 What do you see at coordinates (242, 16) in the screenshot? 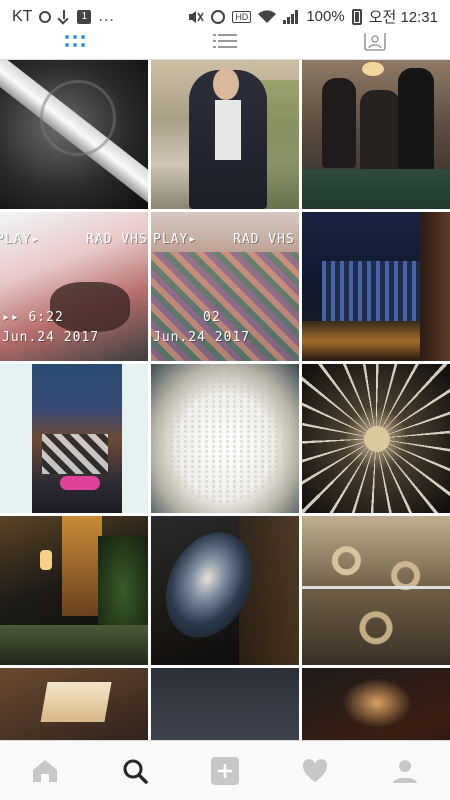
I see `hd-icon: HD` at bounding box center [242, 16].